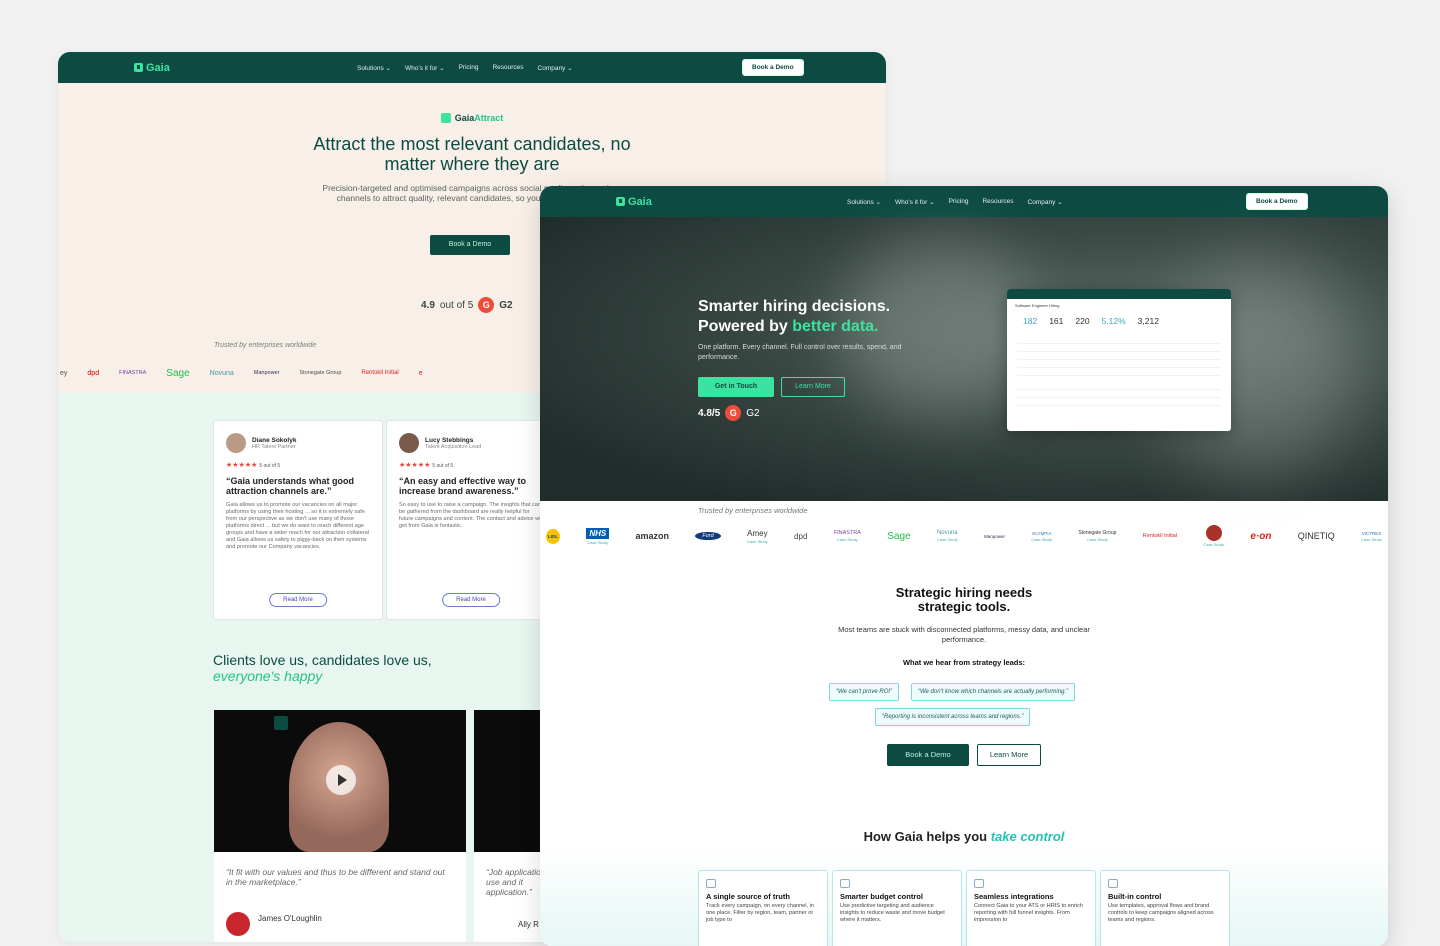  Describe the element at coordinates (711, 883) in the screenshot. I see `chart-icon` at that location.